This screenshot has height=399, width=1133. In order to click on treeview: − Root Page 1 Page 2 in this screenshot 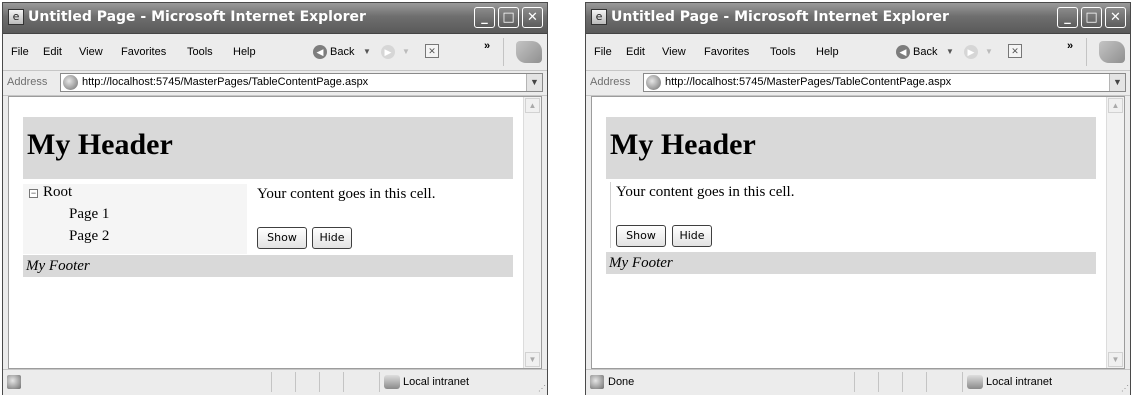, I will do `click(135, 219)`.